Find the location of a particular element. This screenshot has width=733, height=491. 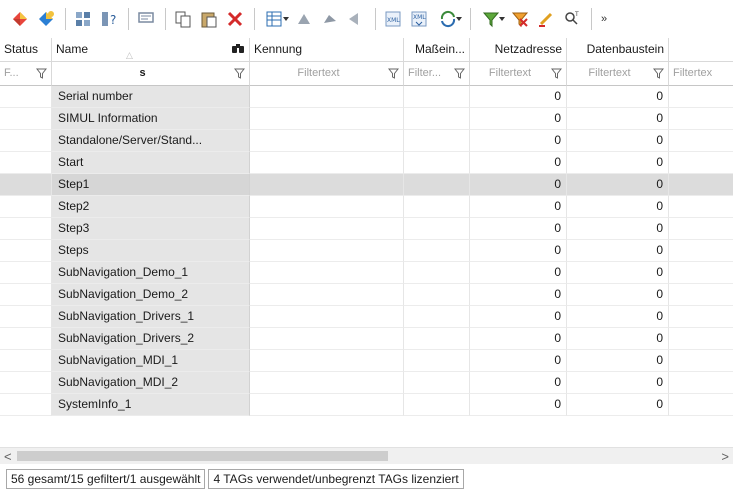

columns-icon is located at coordinates (275, 19).